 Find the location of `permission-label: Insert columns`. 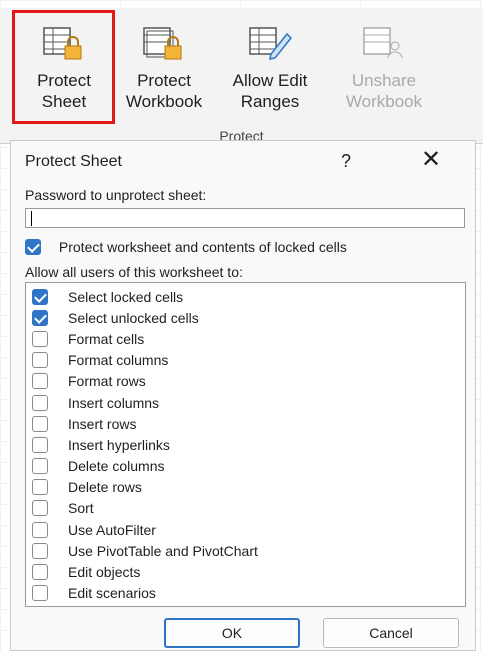

permission-label: Insert columns is located at coordinates (114, 402).